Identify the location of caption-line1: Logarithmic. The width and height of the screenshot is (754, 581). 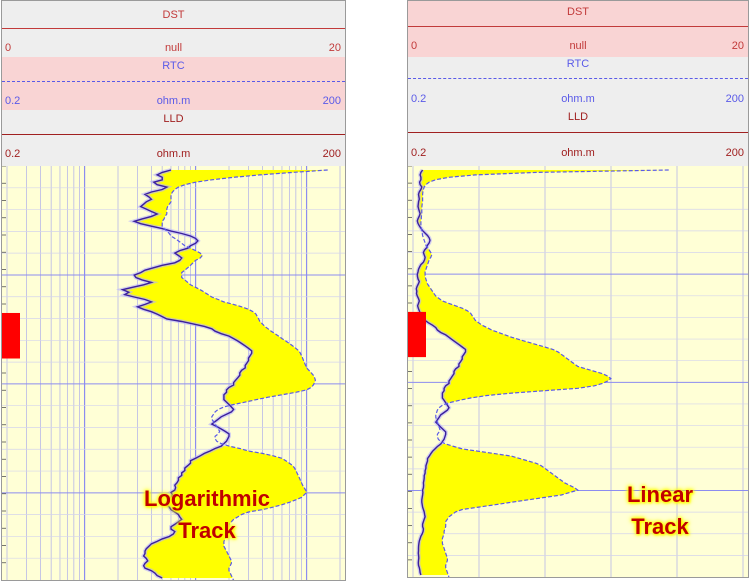
(207, 498).